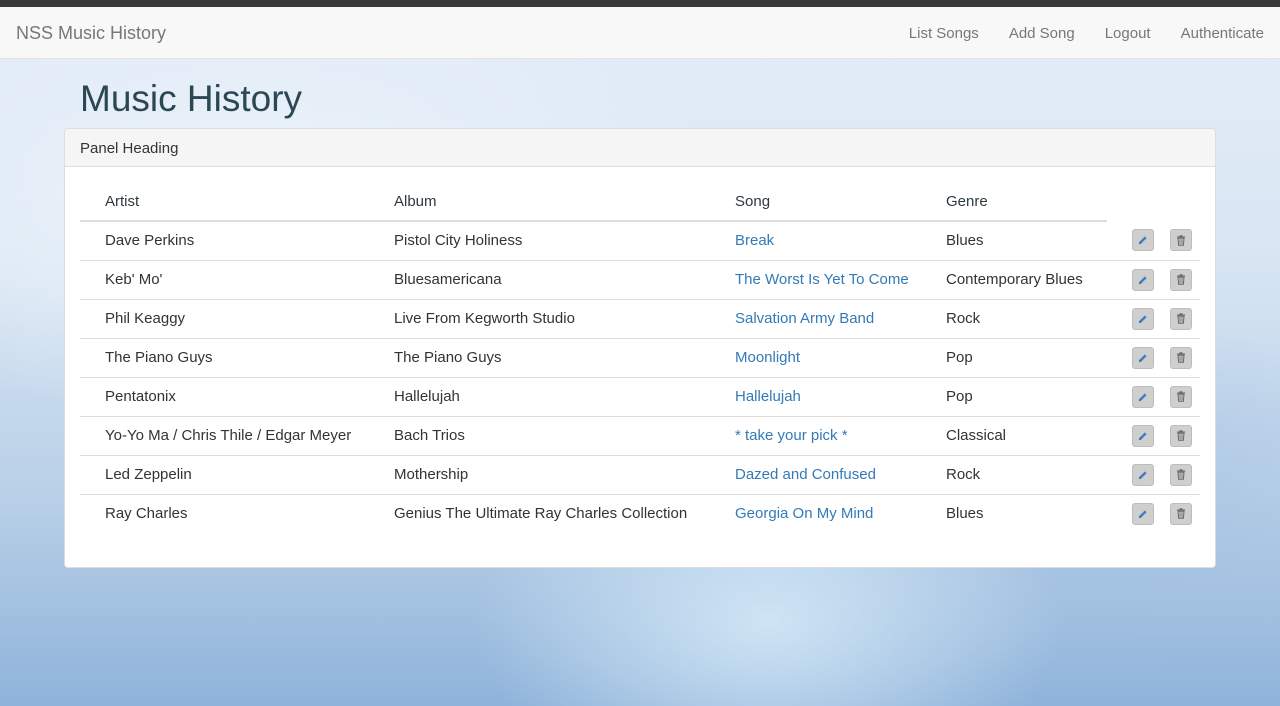 Image resolution: width=1280 pixels, height=706 pixels. What do you see at coordinates (1026, 202) in the screenshot?
I see `column-header-genre: Genre` at bounding box center [1026, 202].